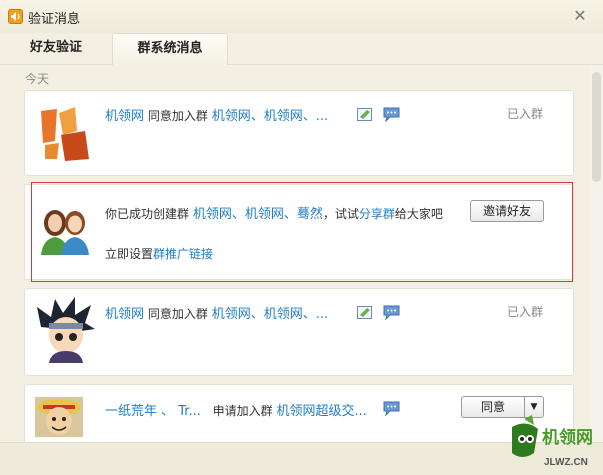  What do you see at coordinates (242, 411) in the screenshot?
I see `action-text: 申请加入群` at bounding box center [242, 411].